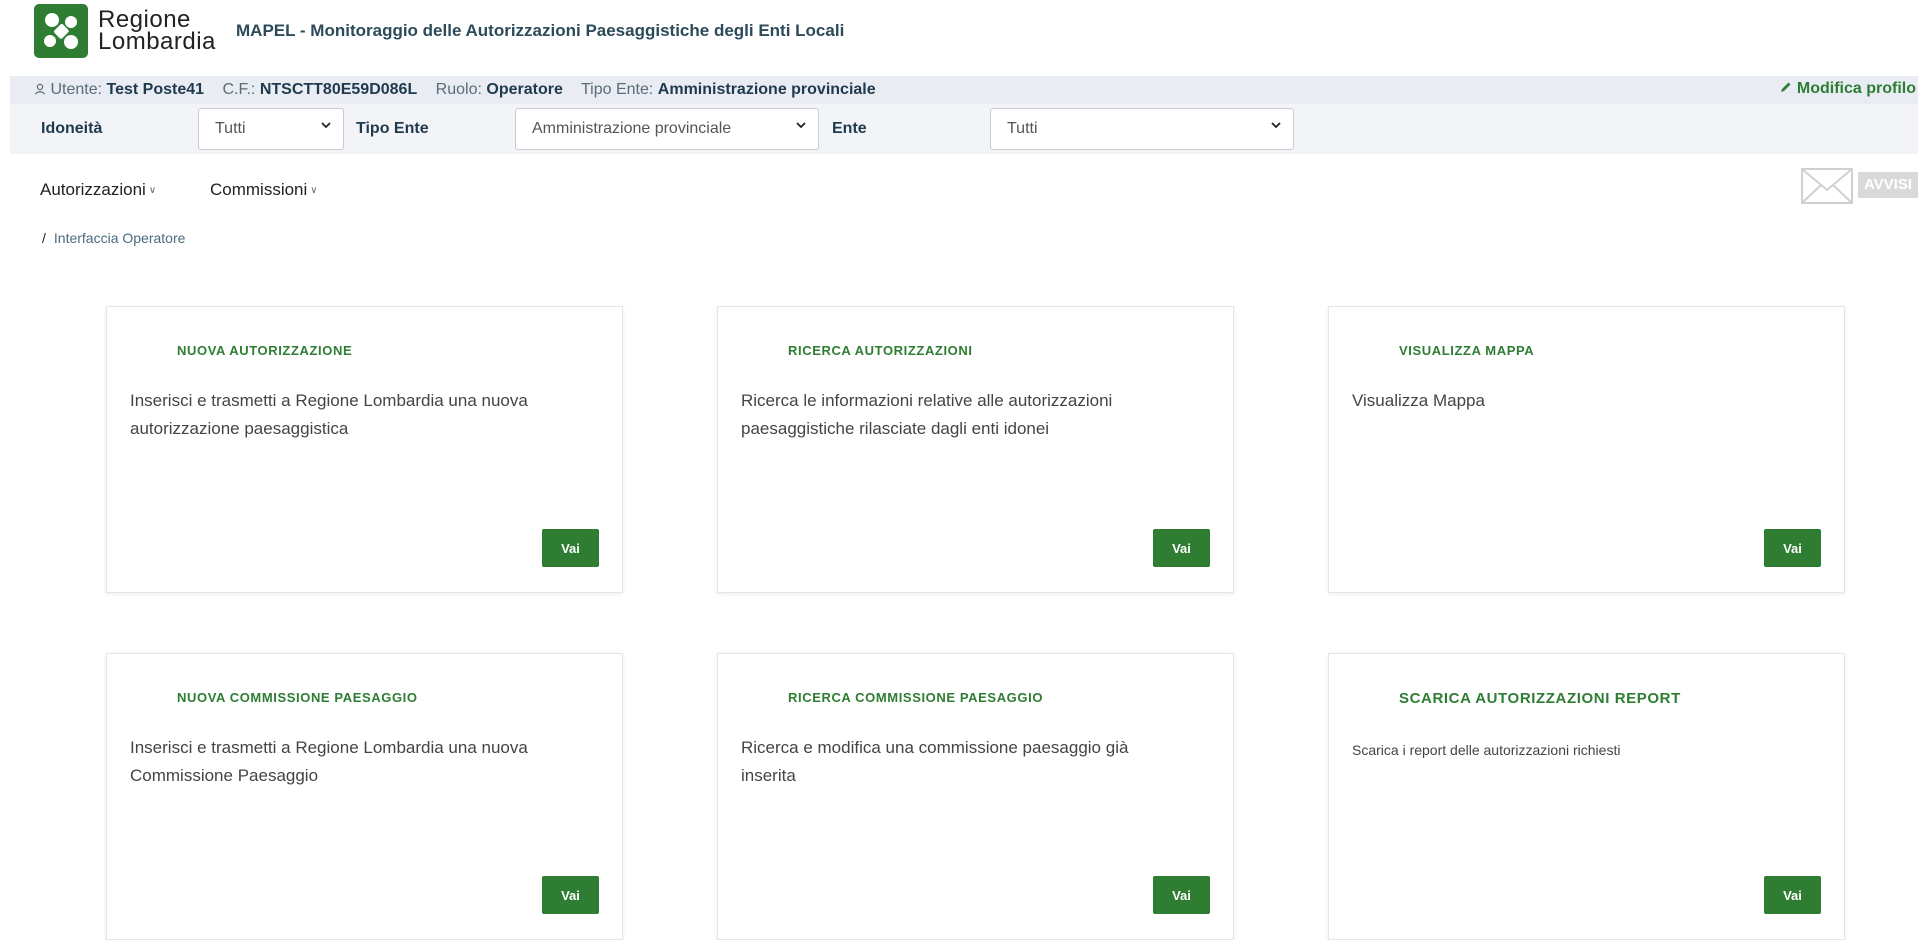  I want to click on breadcrumb-current: Interfaccia Operatore, so click(120, 238).